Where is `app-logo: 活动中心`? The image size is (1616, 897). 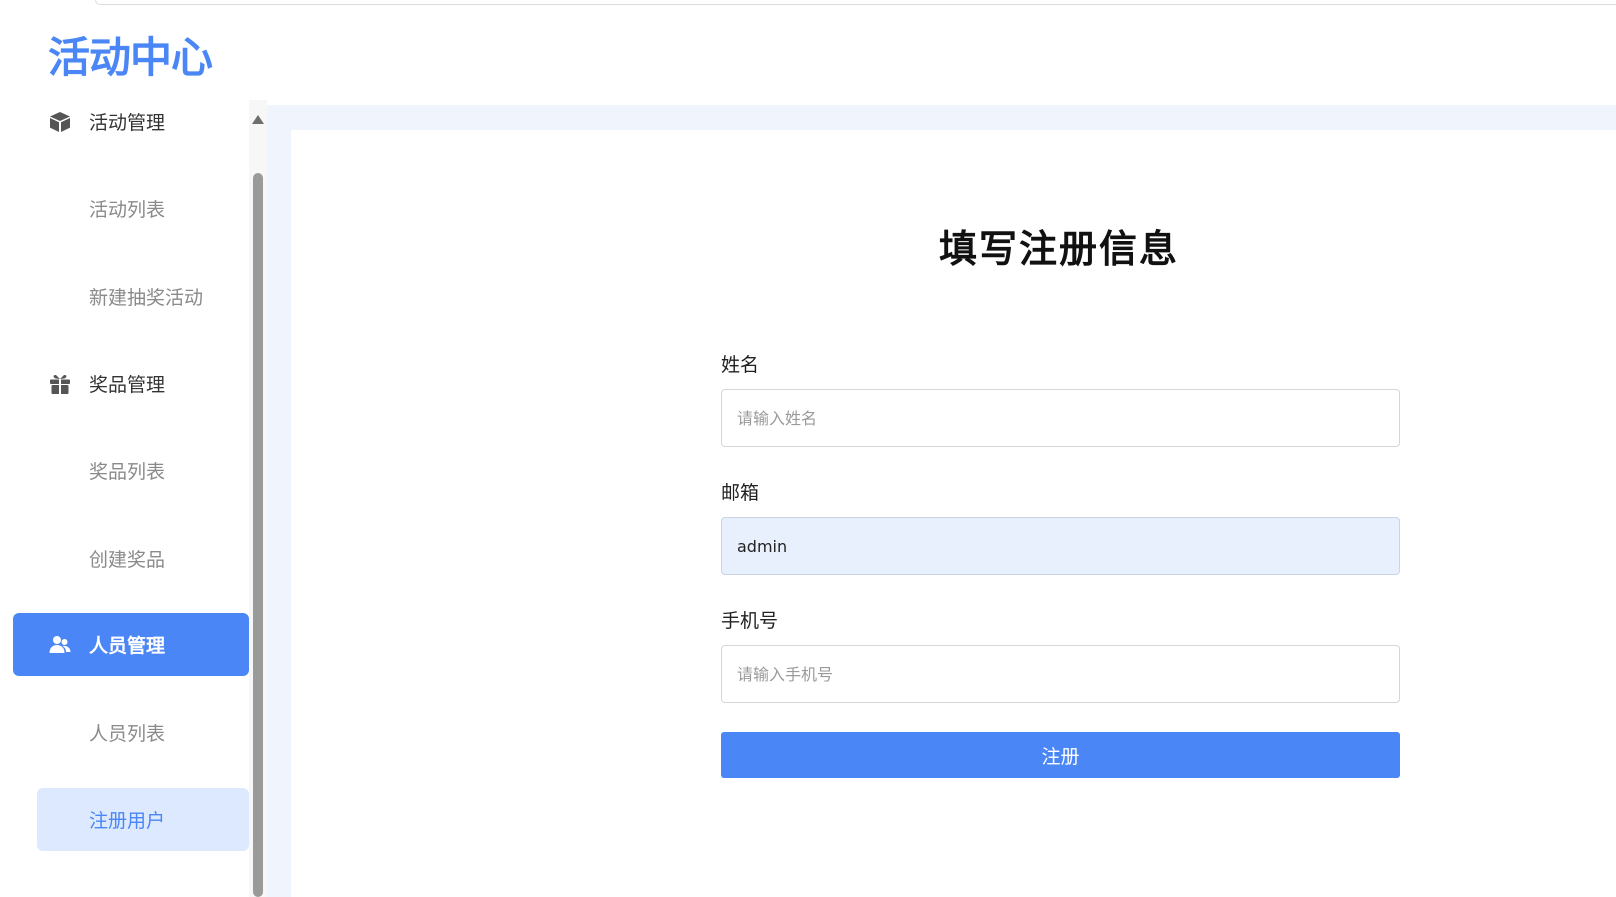
app-logo: 活动中心 is located at coordinates (130, 57).